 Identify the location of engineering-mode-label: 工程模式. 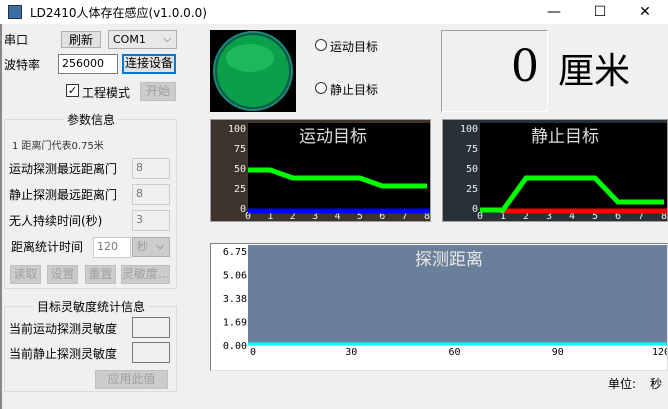
(106, 93).